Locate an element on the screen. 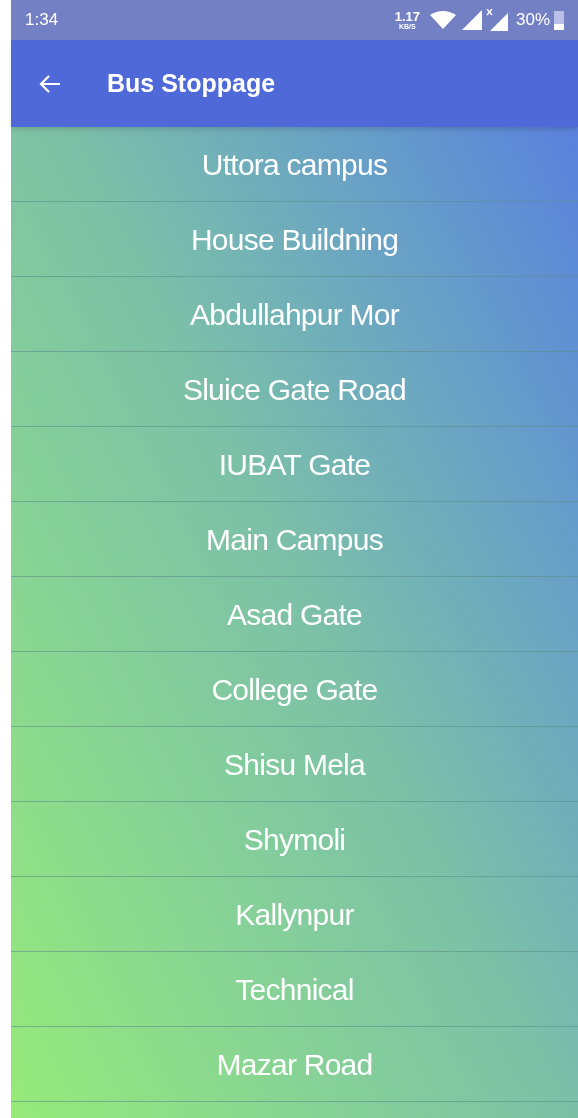  stop-item: Asad Gate is located at coordinates (294, 614).